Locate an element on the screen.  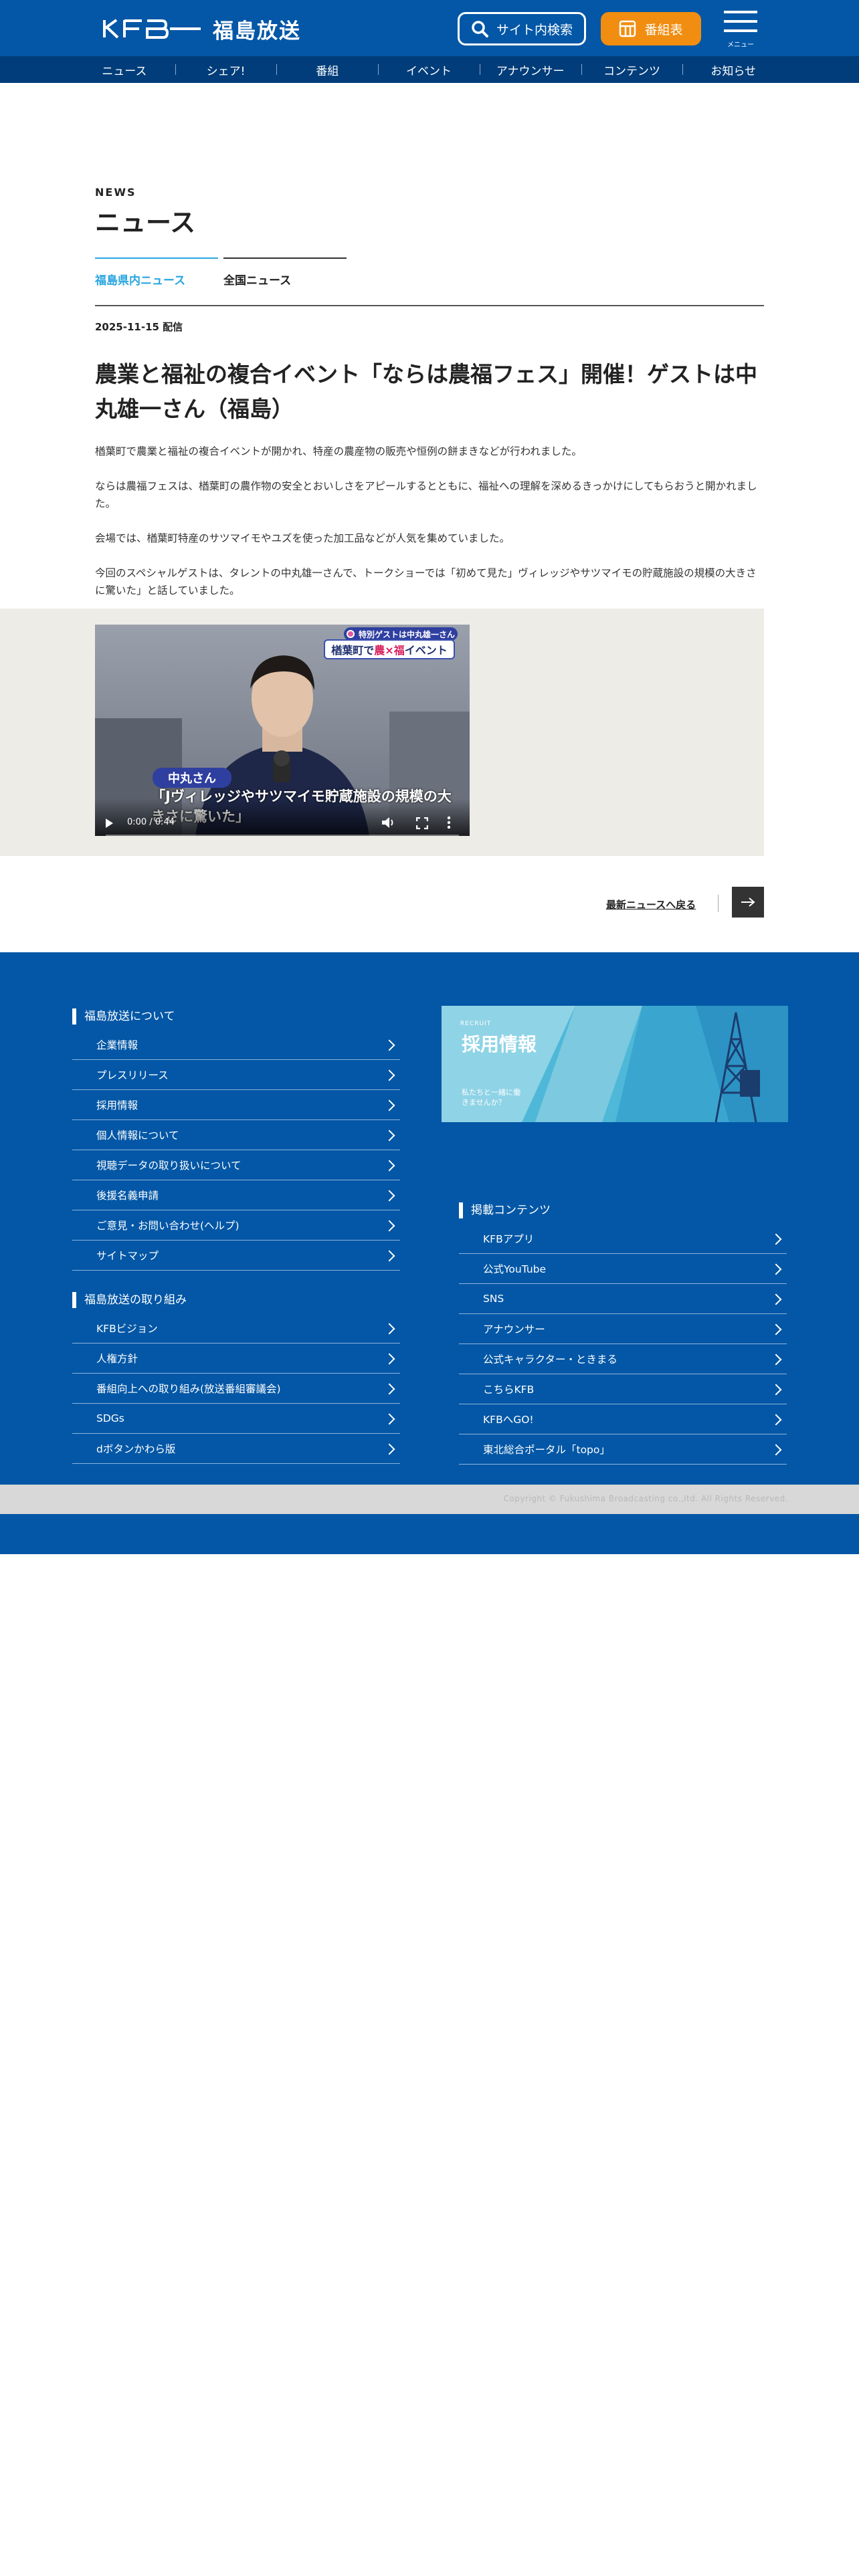
footer-link: サイトマップ is located at coordinates (236, 1256).